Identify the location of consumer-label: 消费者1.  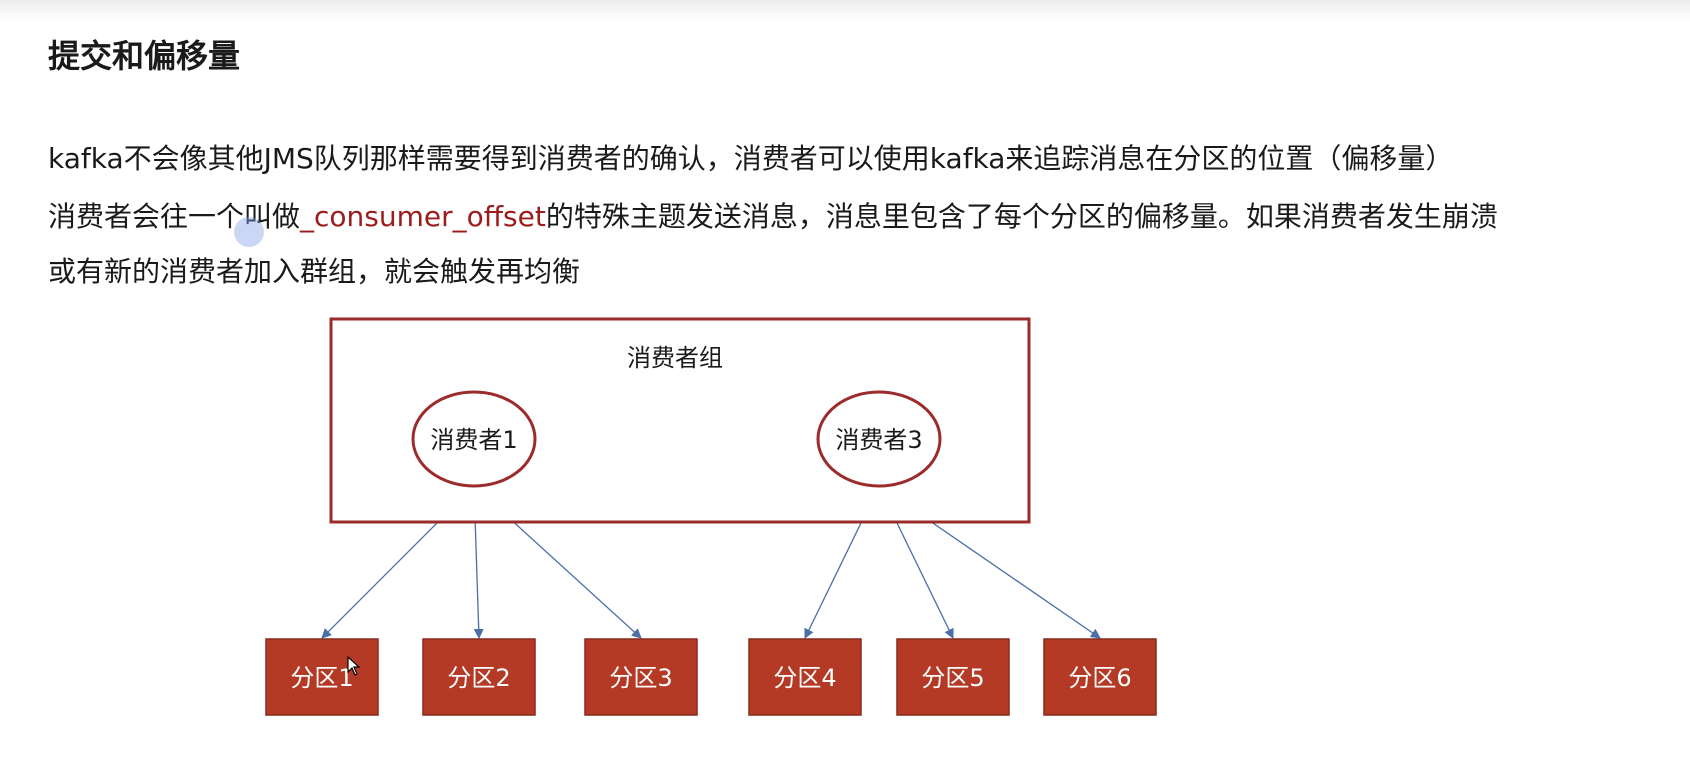
(473, 440).